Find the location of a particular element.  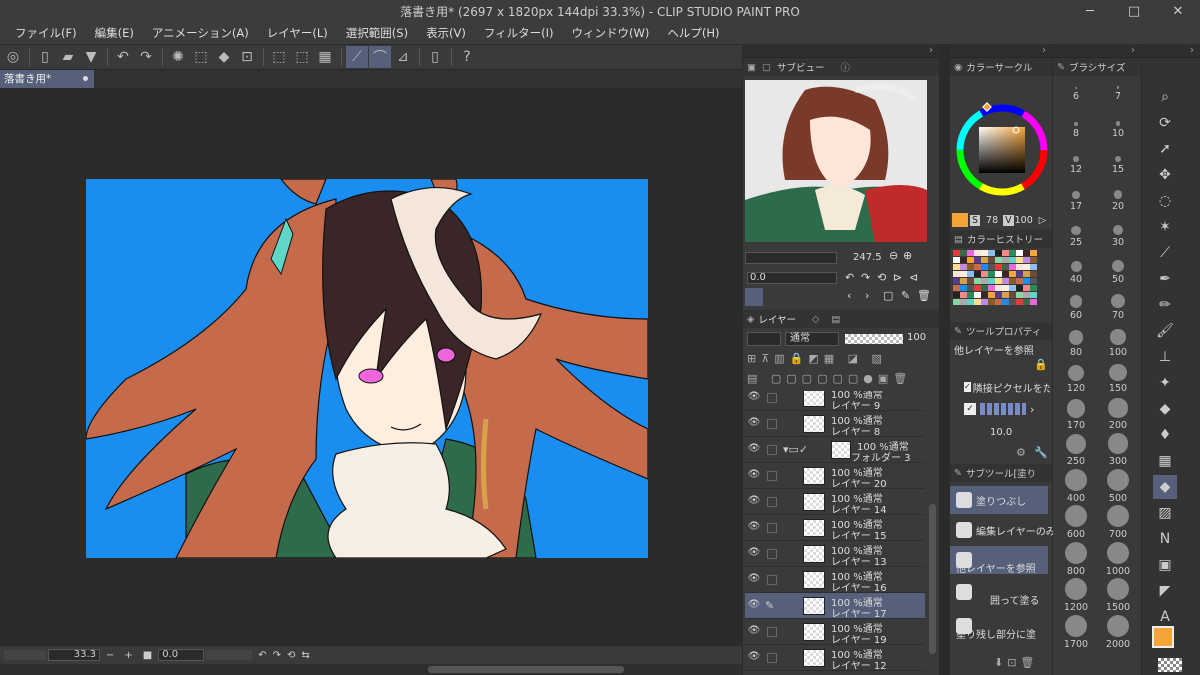

visibility-eye-icon: 👁 is located at coordinates (754, 398).